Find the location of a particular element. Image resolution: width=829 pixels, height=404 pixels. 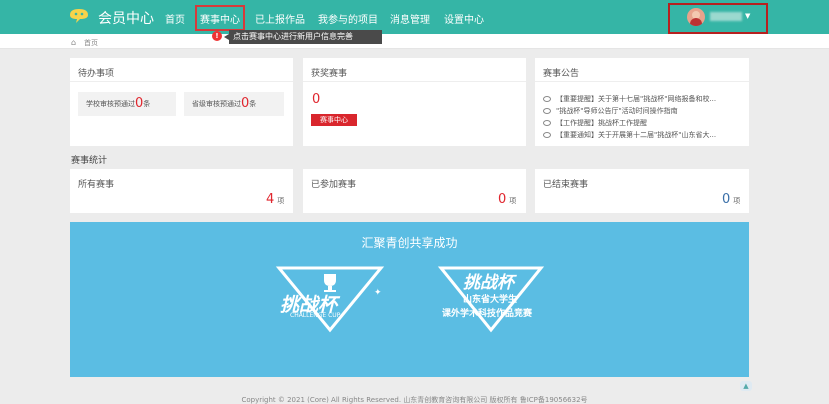

banner-left-logo-sub: CHALLENGE CUP is located at coordinates (315, 315).